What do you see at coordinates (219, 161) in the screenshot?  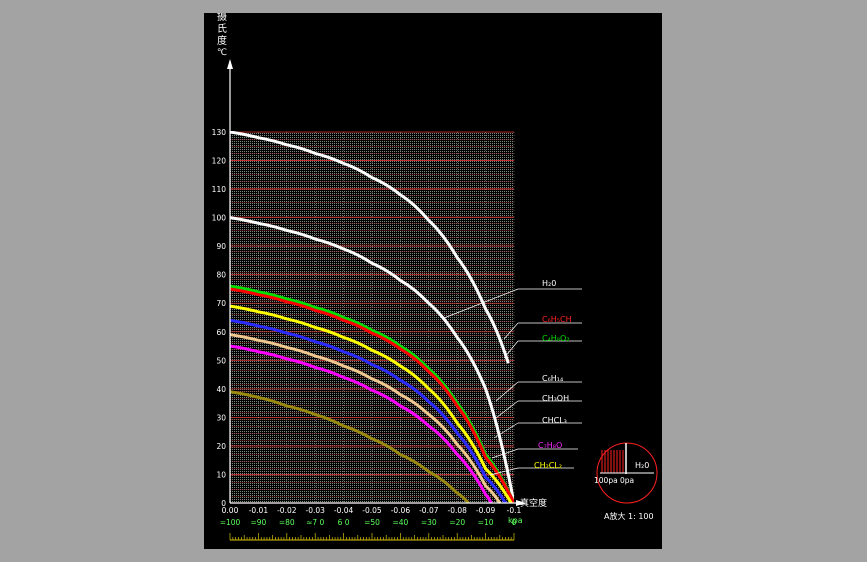 I see `y-tick-label: 120` at bounding box center [219, 161].